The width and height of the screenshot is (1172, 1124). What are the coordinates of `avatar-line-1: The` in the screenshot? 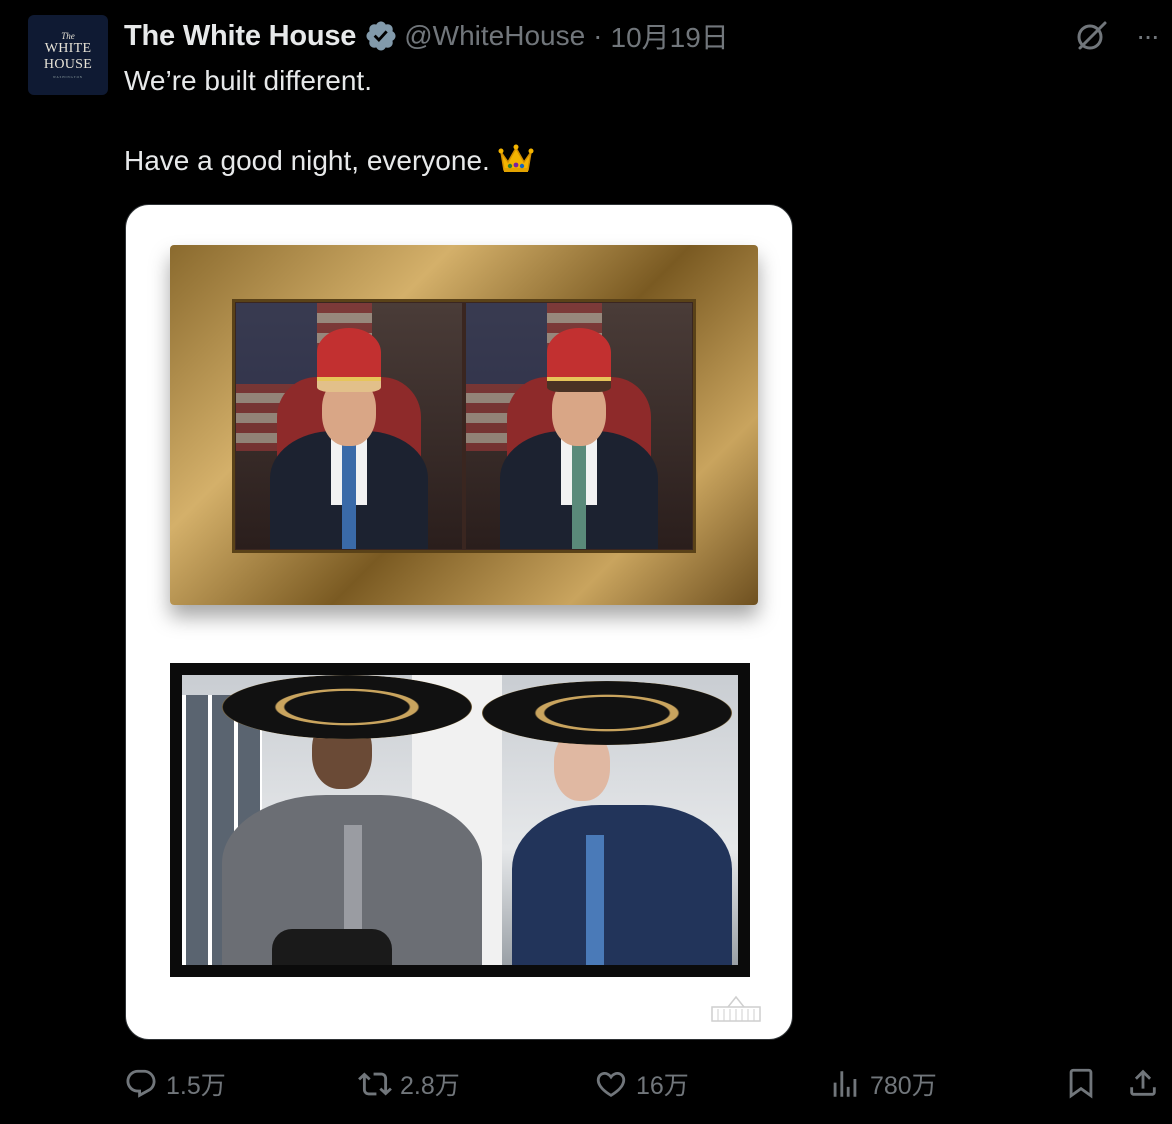 It's located at (68, 36).